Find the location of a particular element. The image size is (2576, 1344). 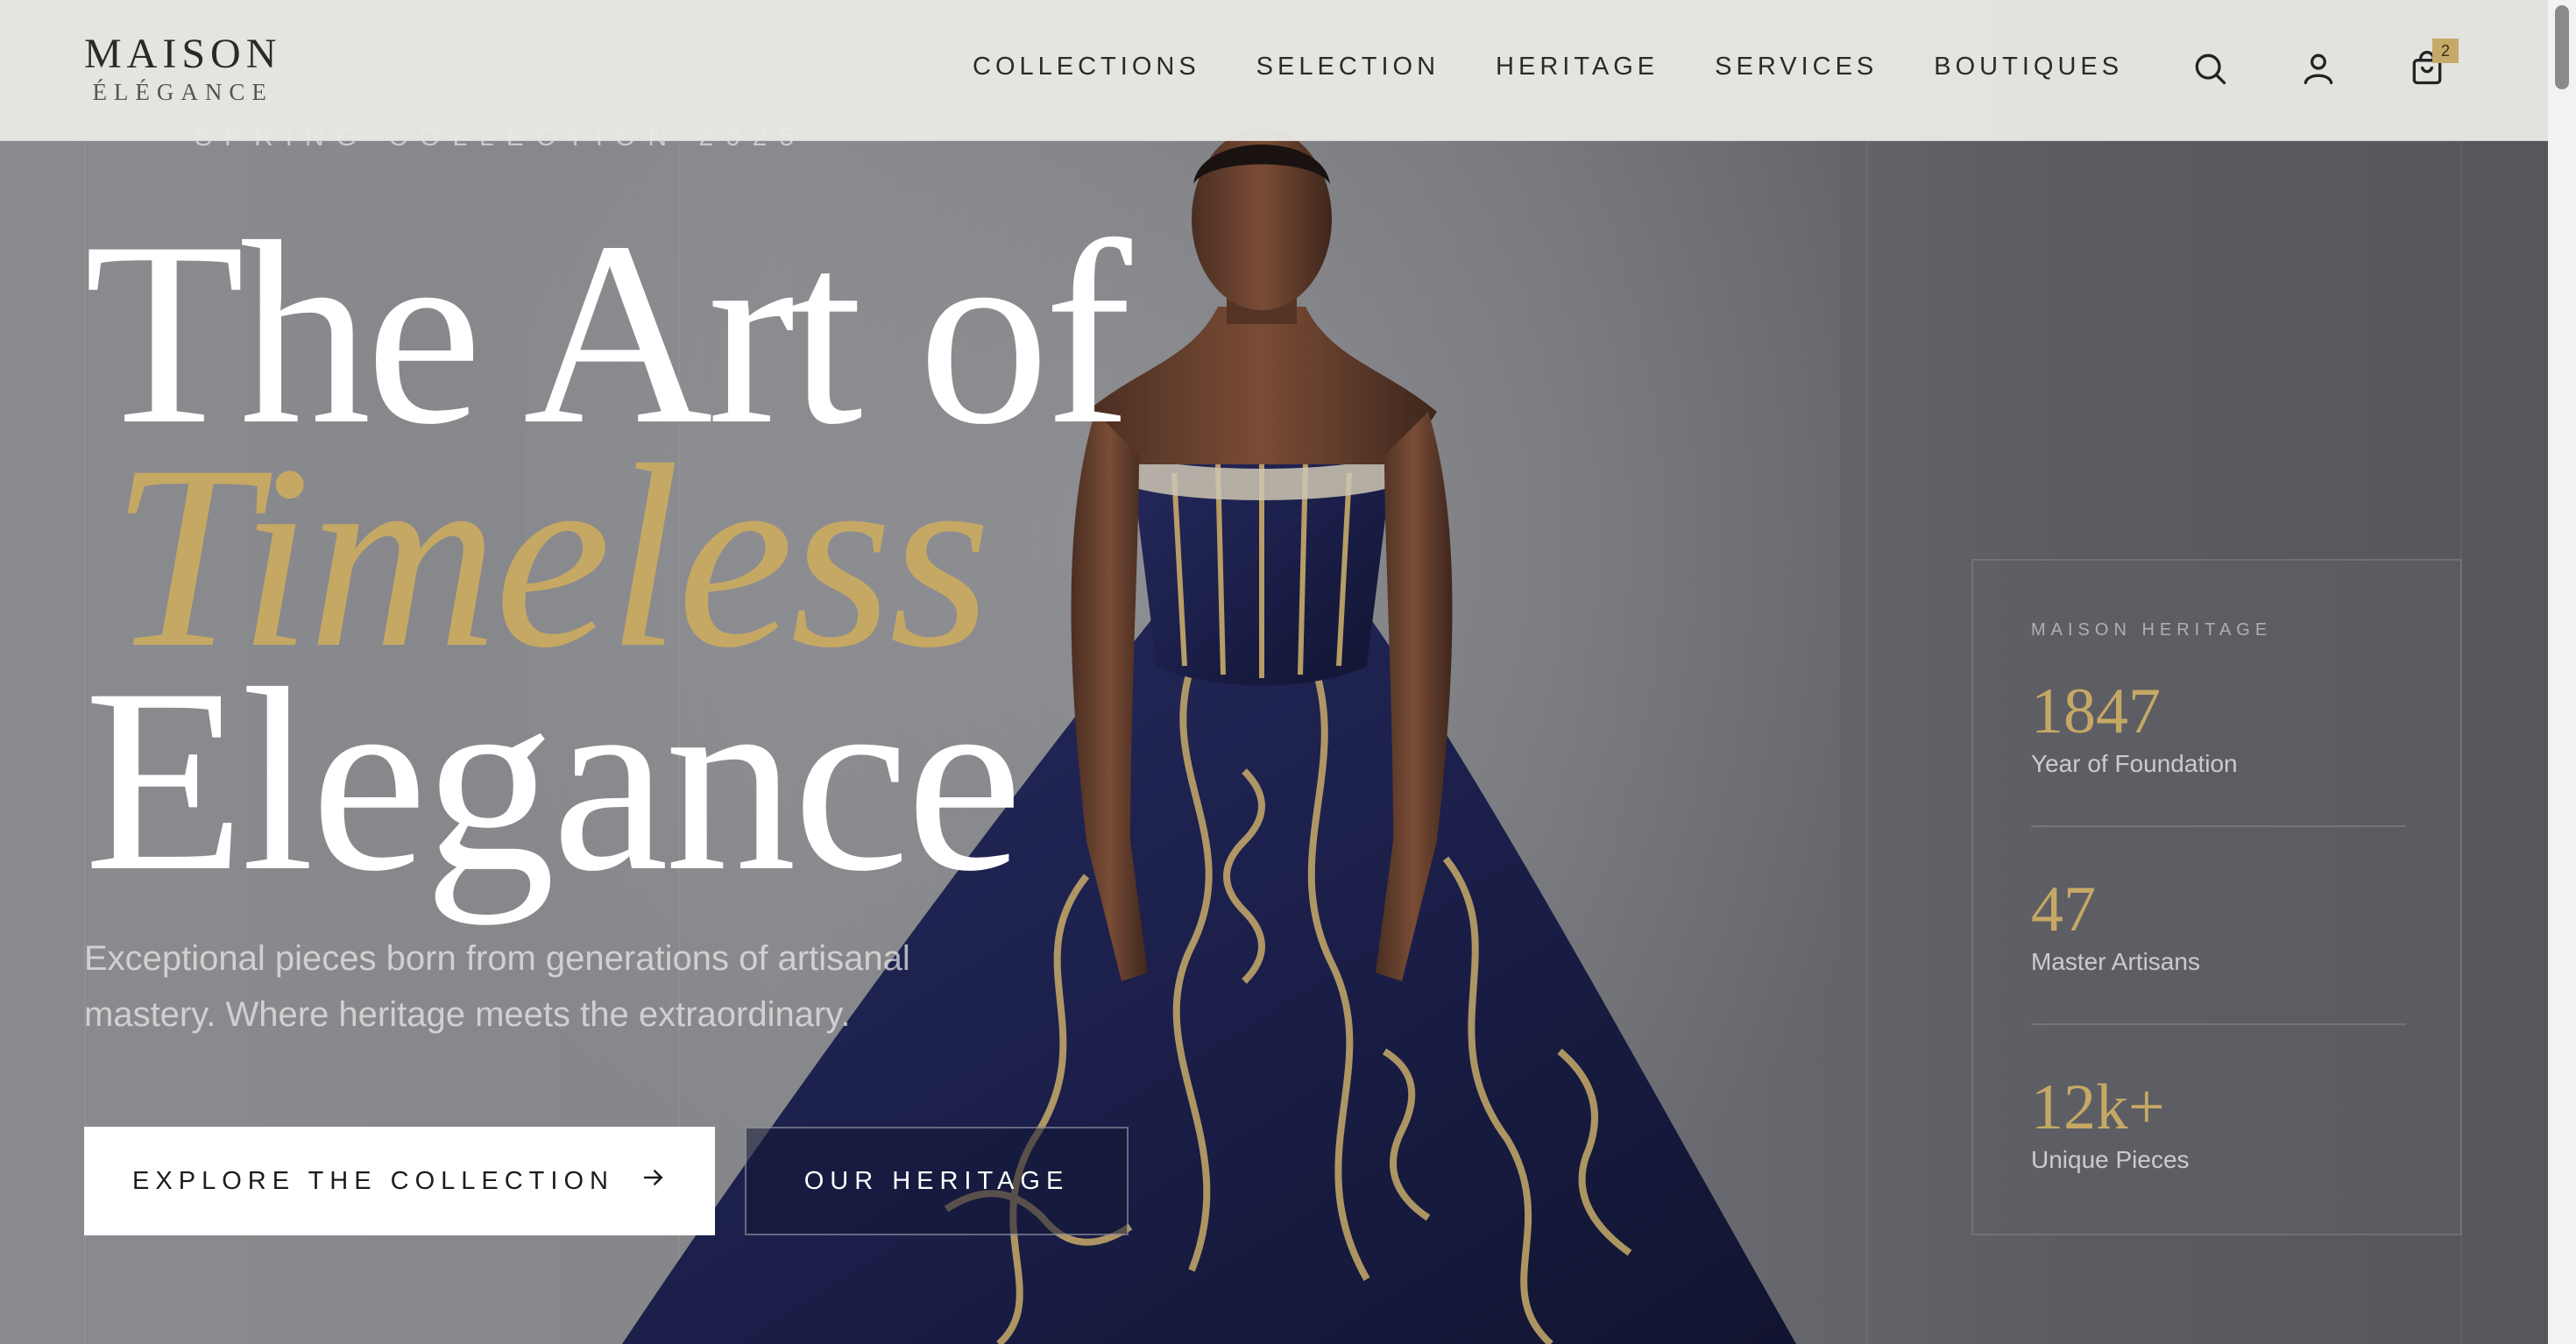

shopping-bag-icon: 2 is located at coordinates (2433, 64).